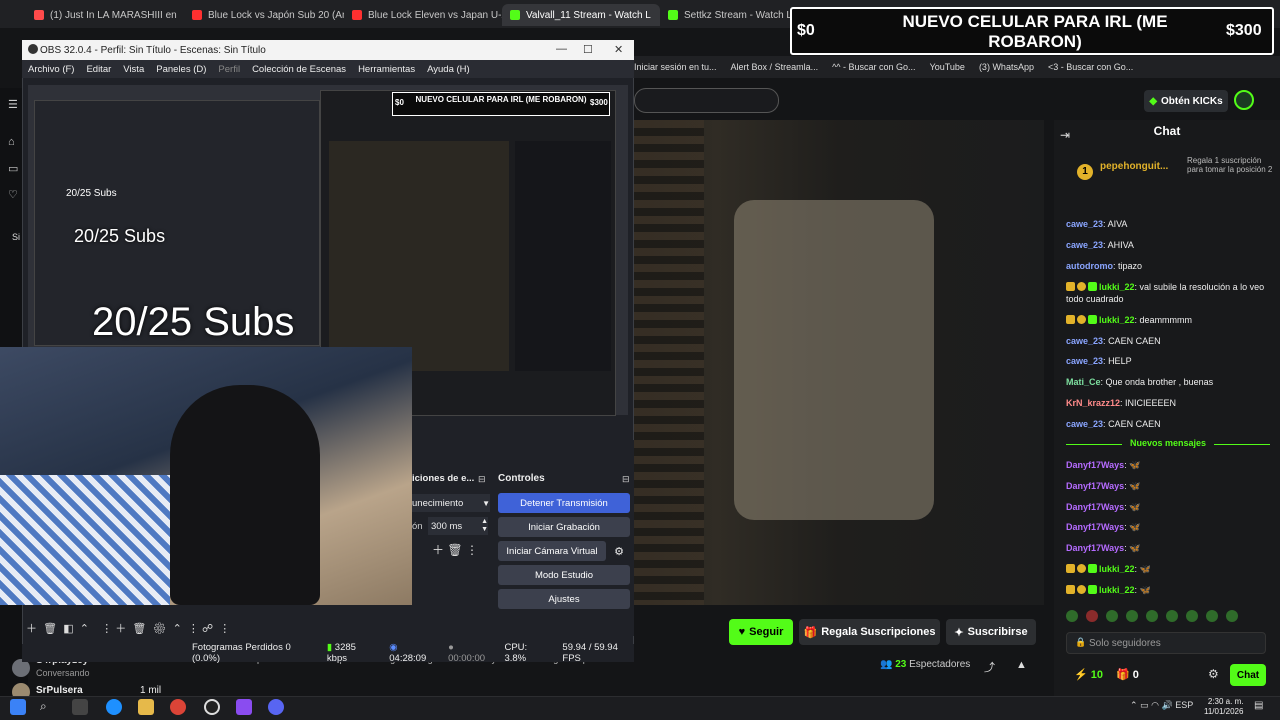  I want to click on search-input, so click(706, 100).